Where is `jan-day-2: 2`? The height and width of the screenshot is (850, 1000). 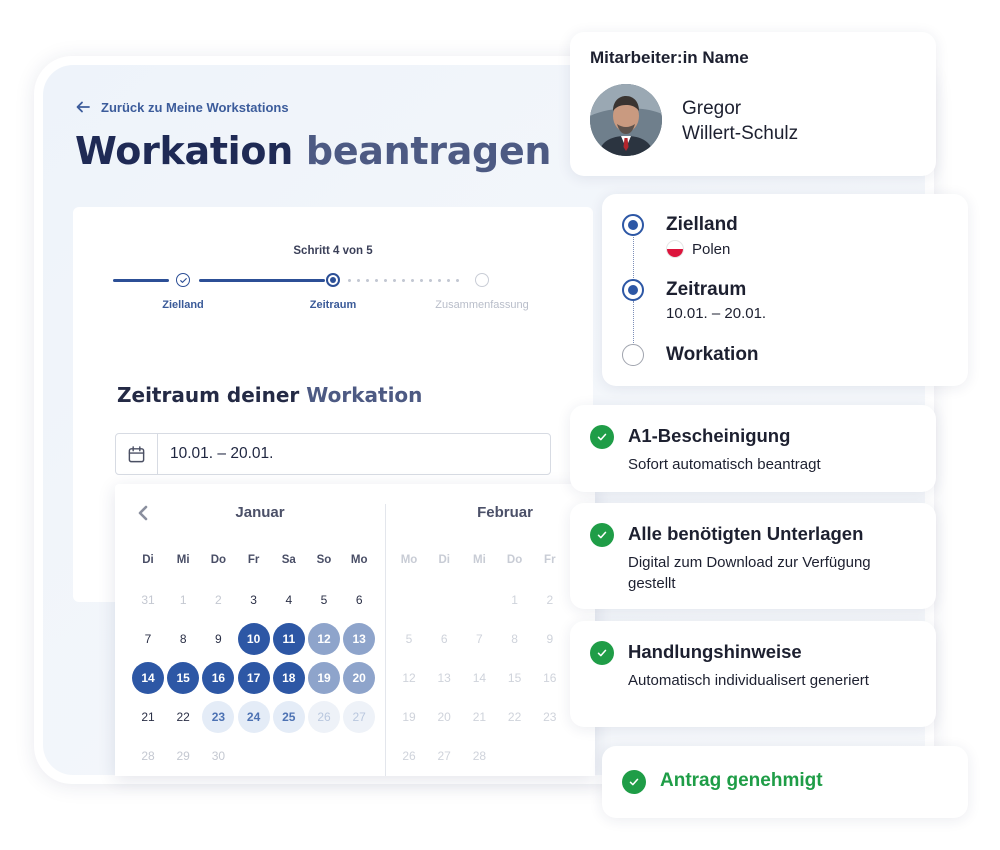
jan-day-2: 2 is located at coordinates (218, 600).